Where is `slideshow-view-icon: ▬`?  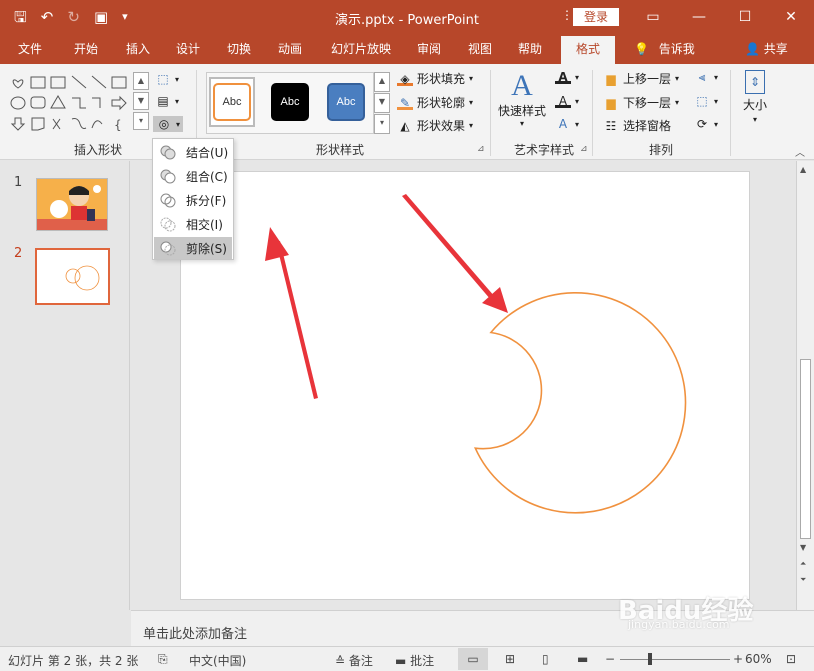 slideshow-view-icon: ▬ is located at coordinates (582, 659).